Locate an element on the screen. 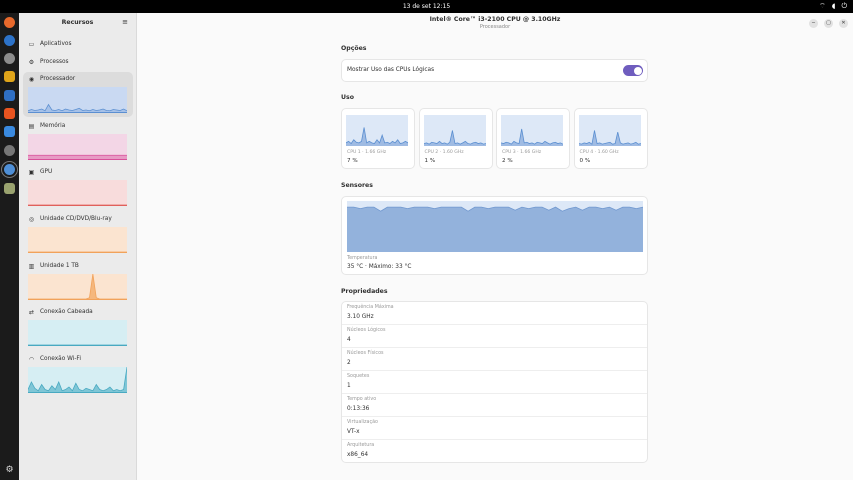 The height and width of the screenshot is (480, 853). property-value: 0:13:36 is located at coordinates (358, 409).